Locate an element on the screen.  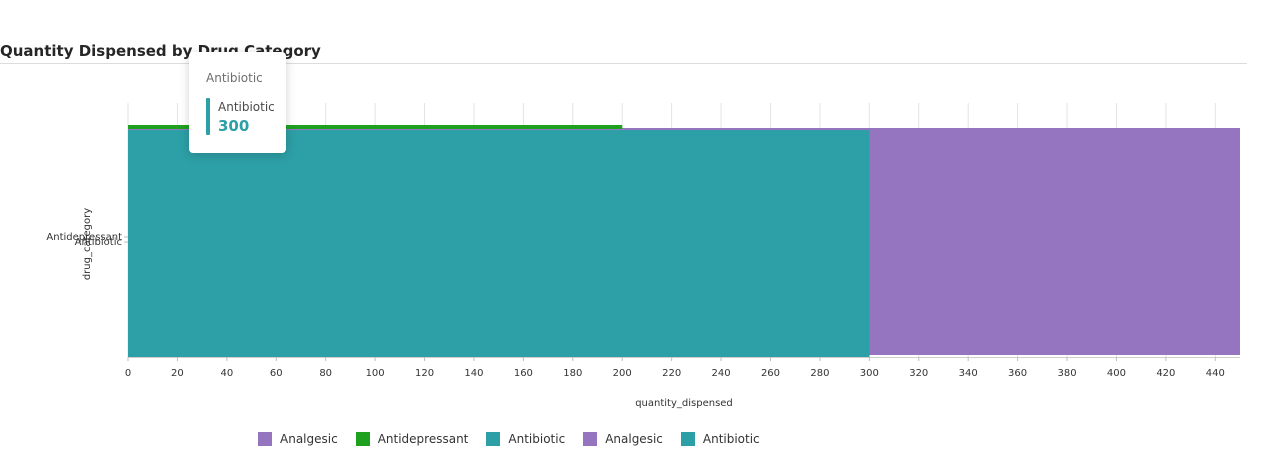
x-tick-label: 440 is located at coordinates (1215, 373).